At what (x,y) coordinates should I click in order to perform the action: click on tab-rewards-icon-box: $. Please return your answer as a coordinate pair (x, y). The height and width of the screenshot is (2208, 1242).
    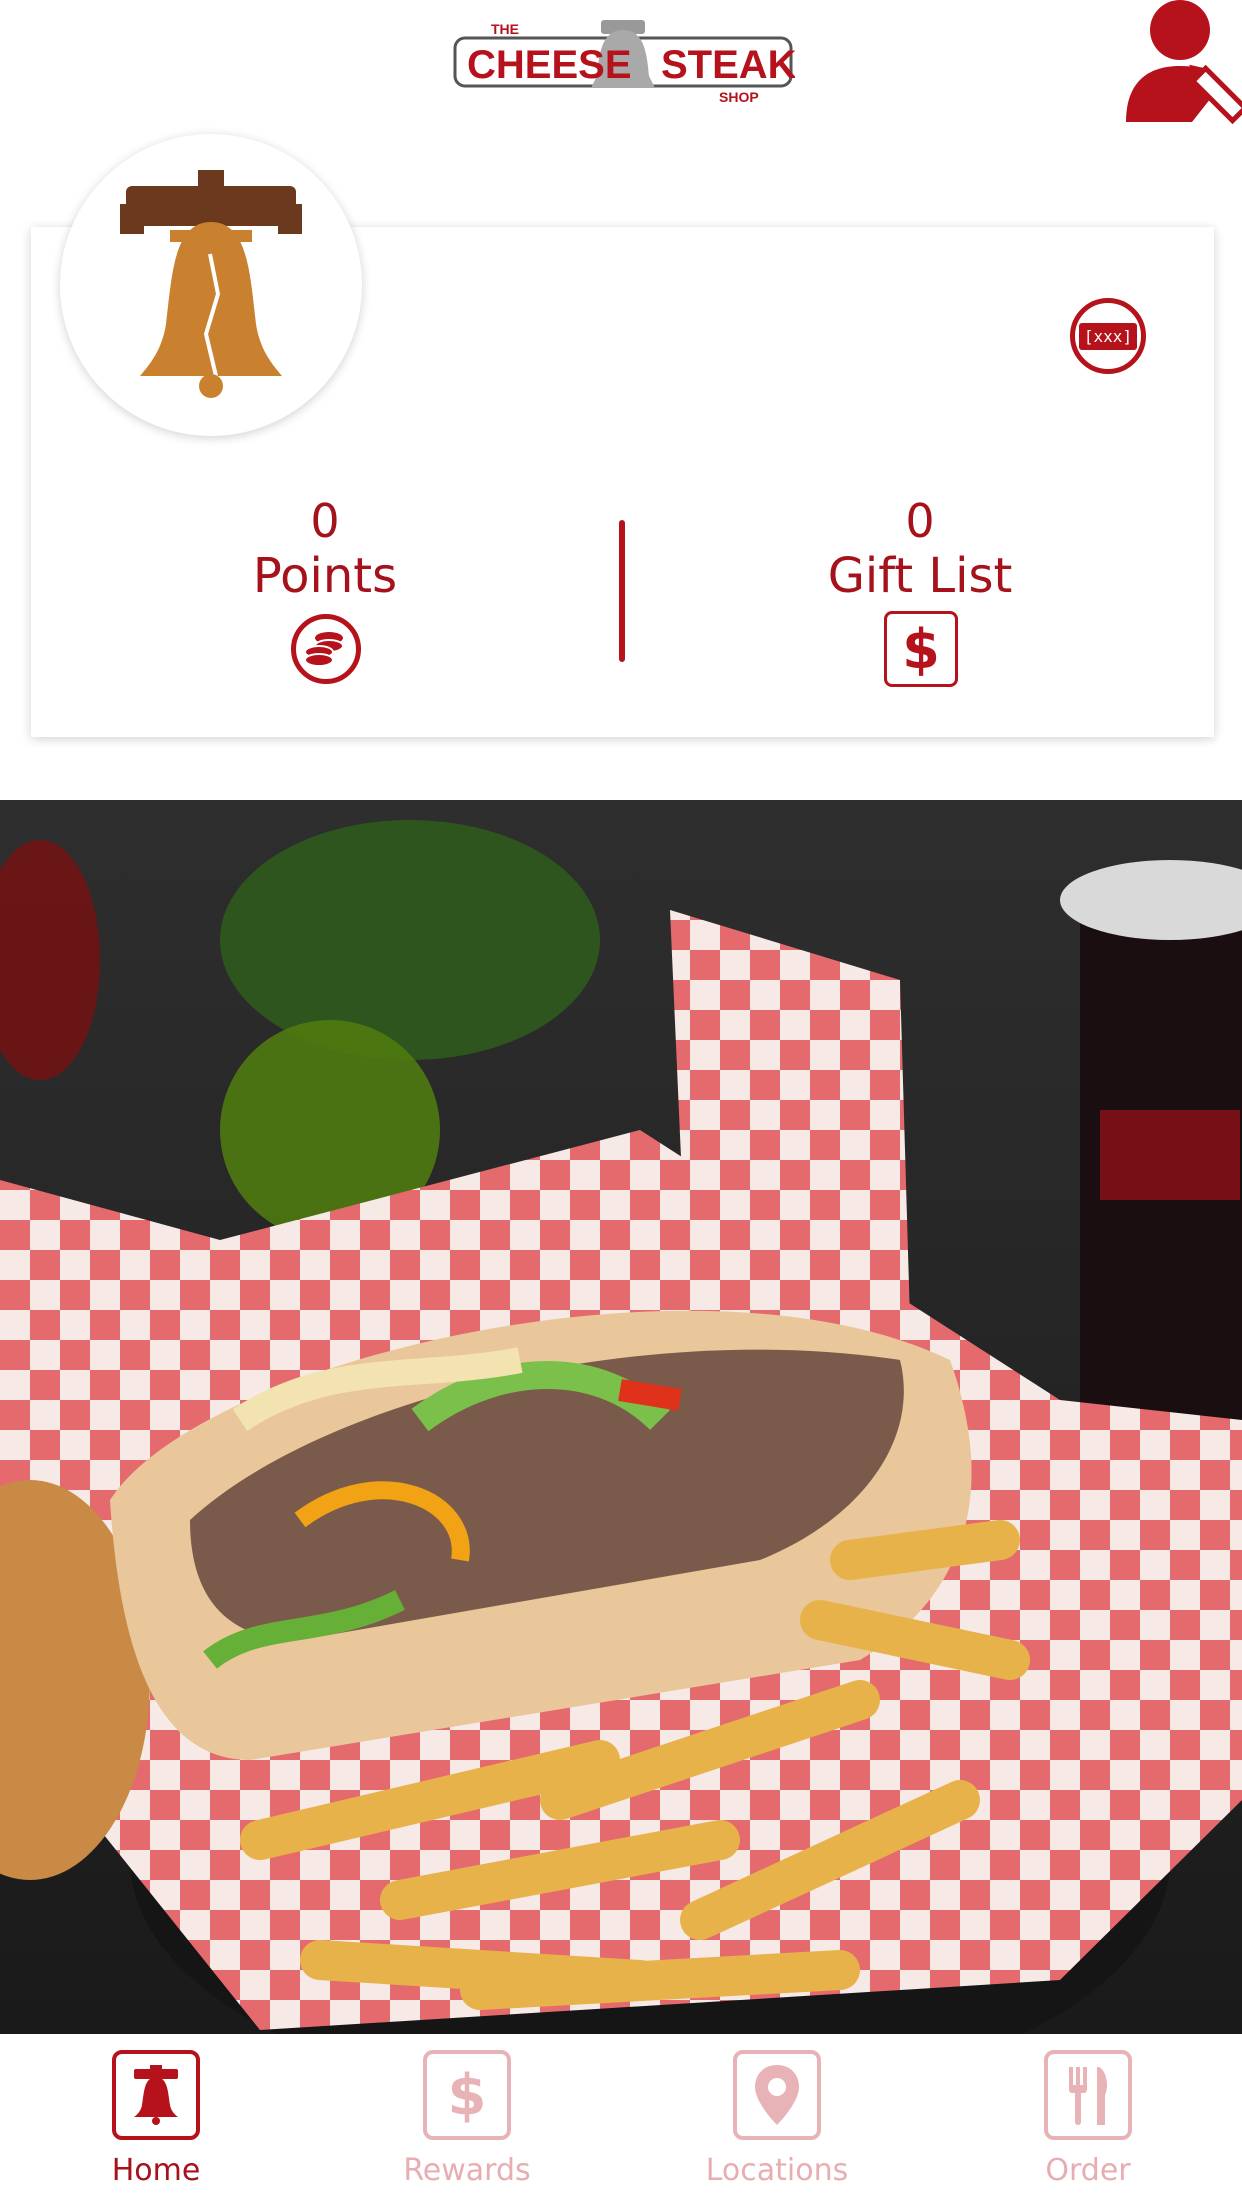
    Looking at the image, I should click on (467, 2095).